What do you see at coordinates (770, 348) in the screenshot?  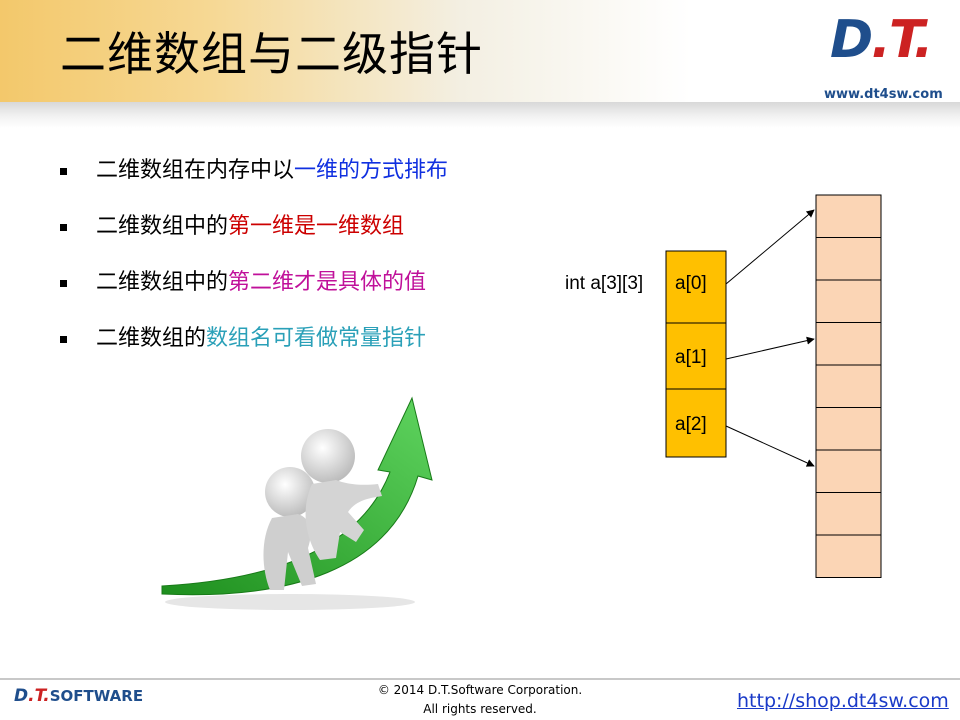 I see `pointer-arrow-a1` at bounding box center [770, 348].